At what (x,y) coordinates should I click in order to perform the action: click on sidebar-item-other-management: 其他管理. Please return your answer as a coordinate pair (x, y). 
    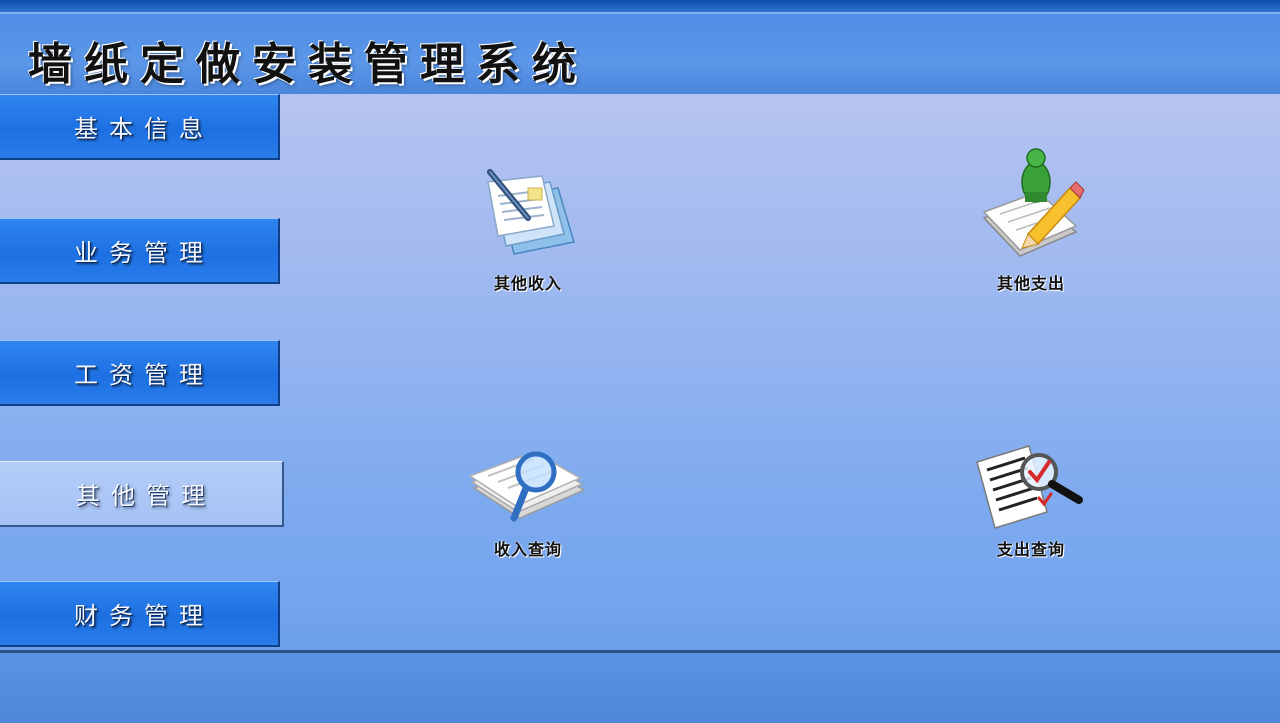
    Looking at the image, I should click on (142, 494).